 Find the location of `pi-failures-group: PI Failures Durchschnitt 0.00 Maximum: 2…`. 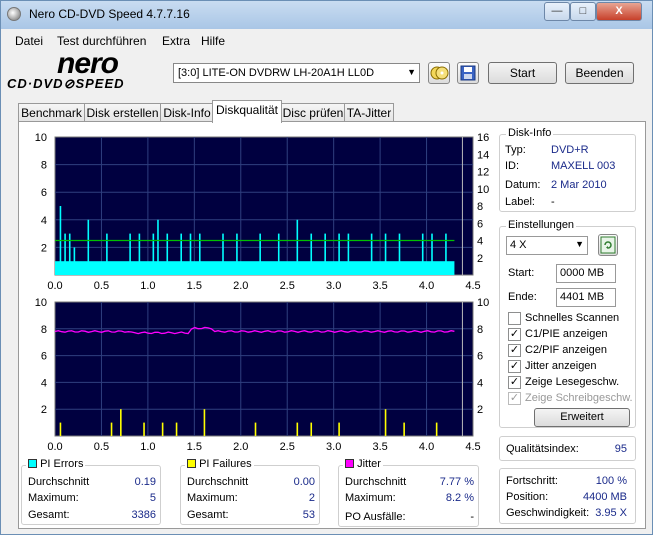

pi-failures-group: PI Failures Durchschnitt 0.00 Maximum: 2… is located at coordinates (250, 491).